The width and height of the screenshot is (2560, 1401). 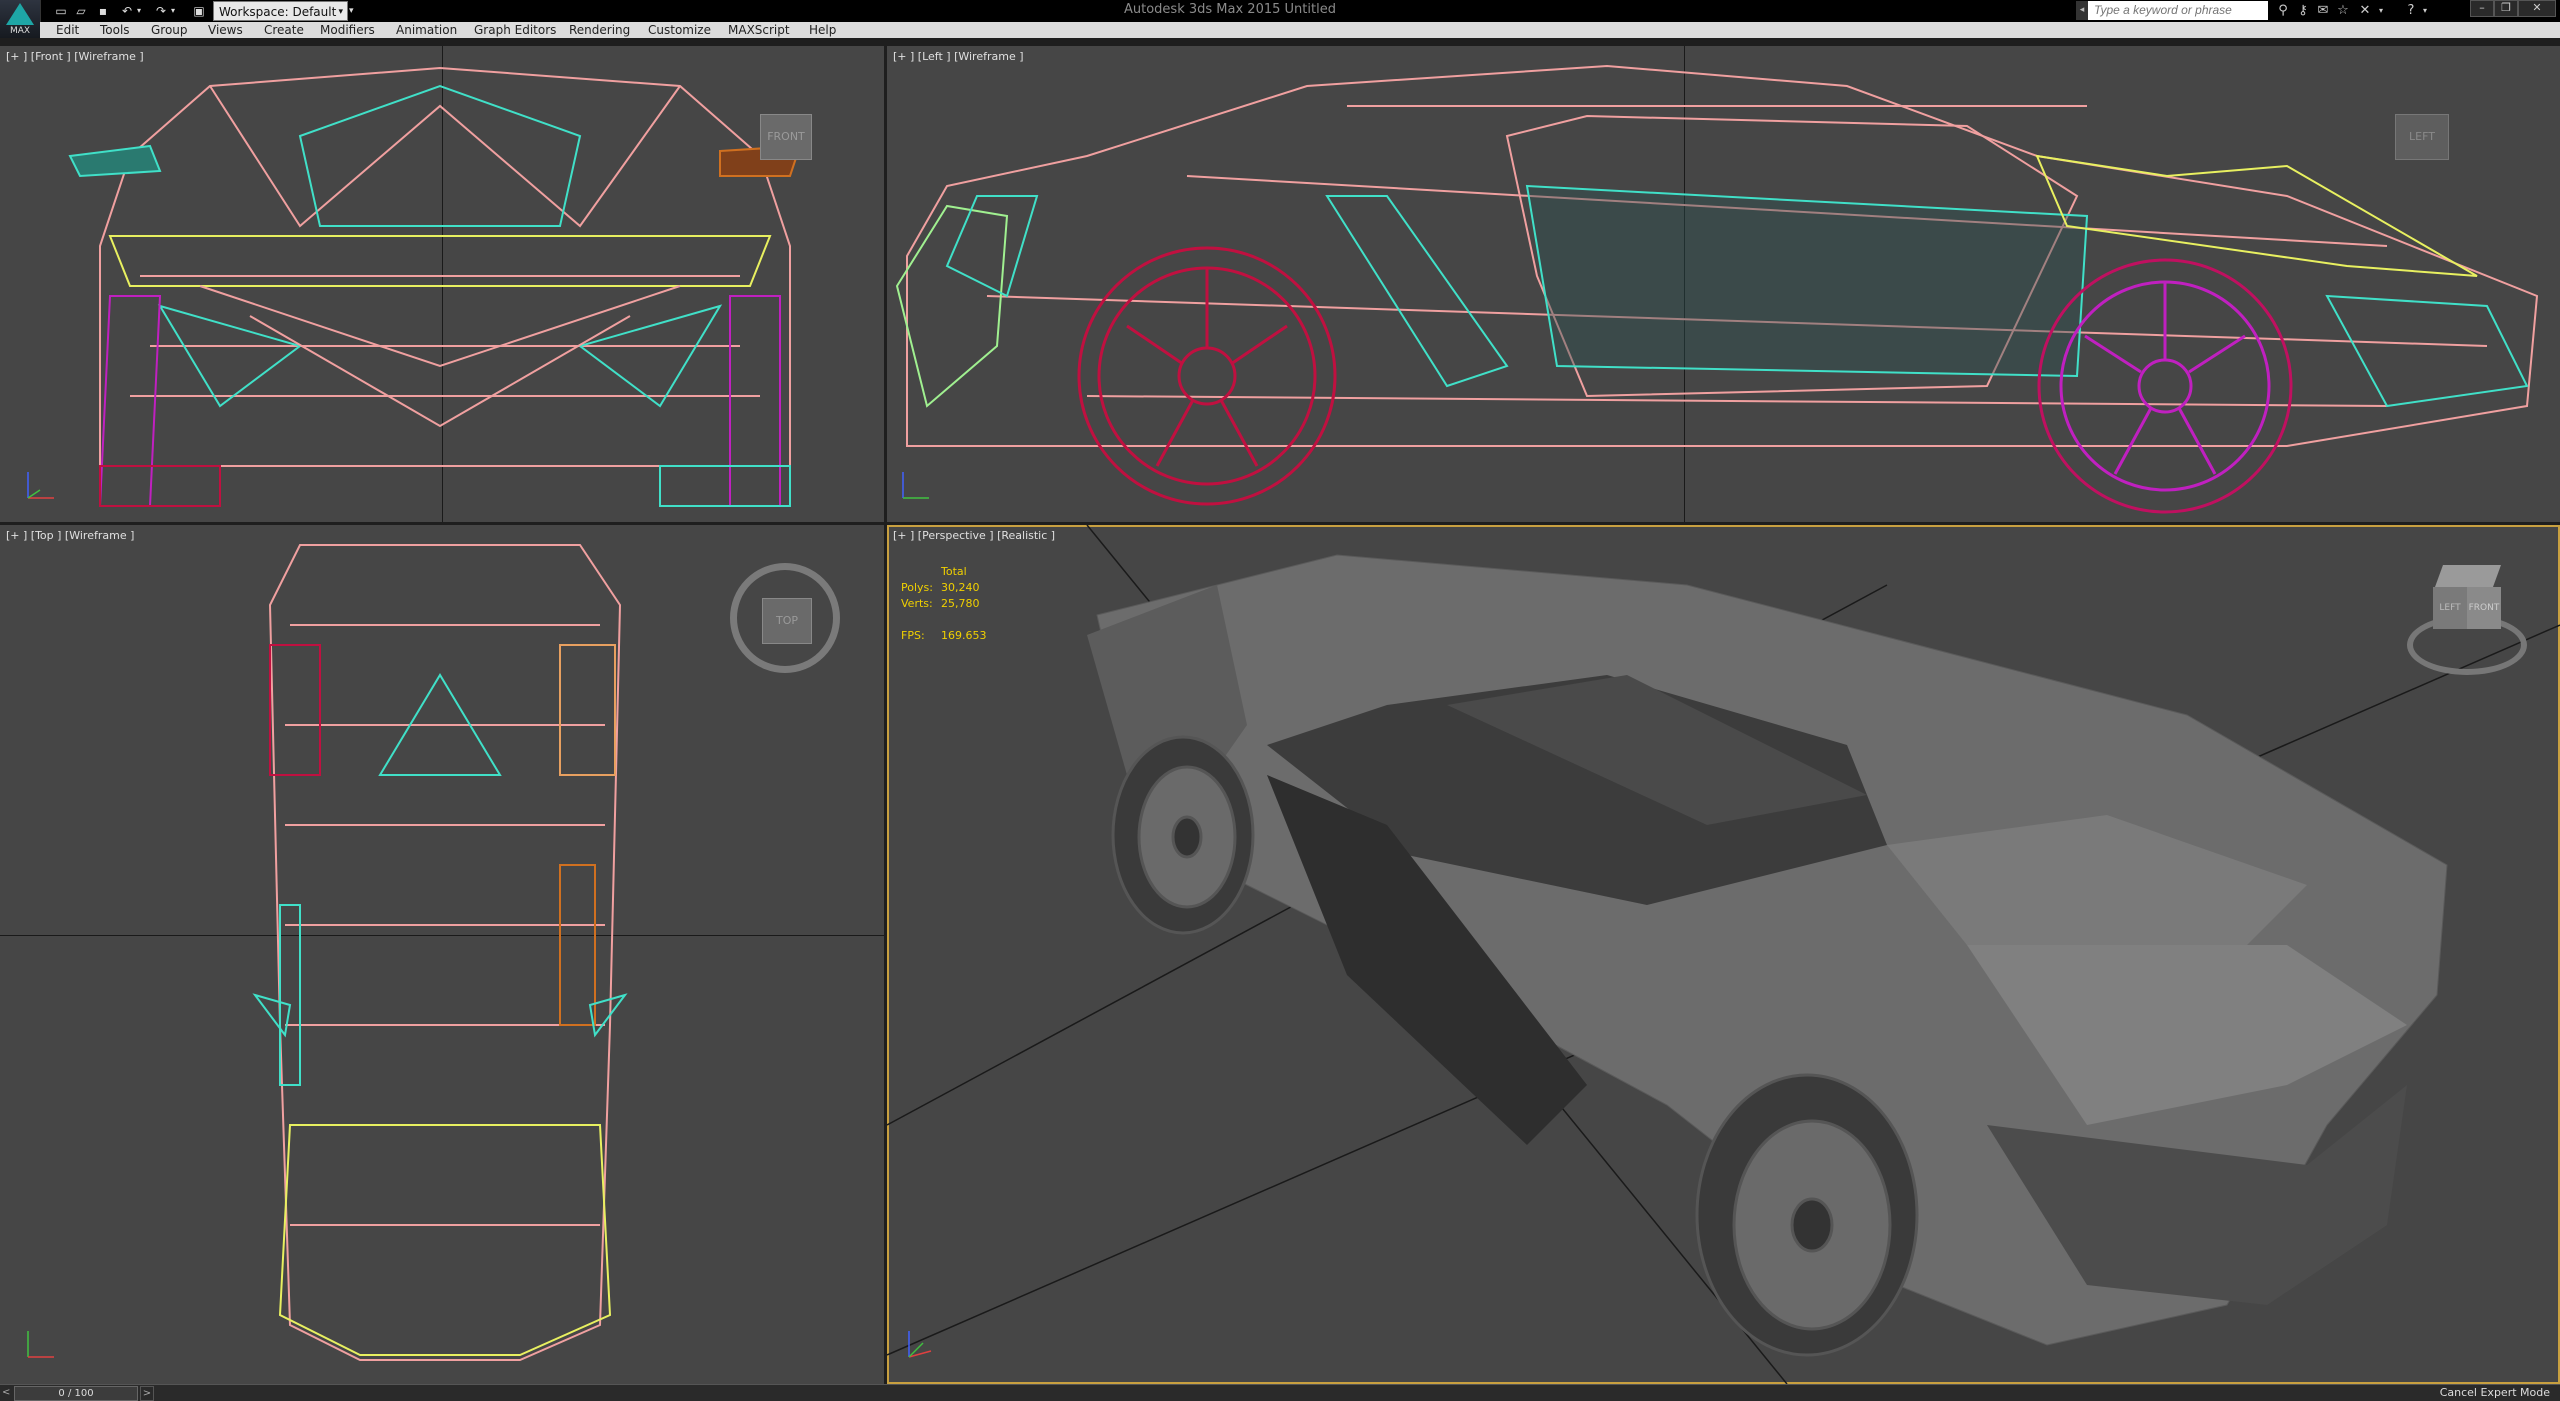 What do you see at coordinates (115, 30) in the screenshot?
I see `menu-tools: Tools` at bounding box center [115, 30].